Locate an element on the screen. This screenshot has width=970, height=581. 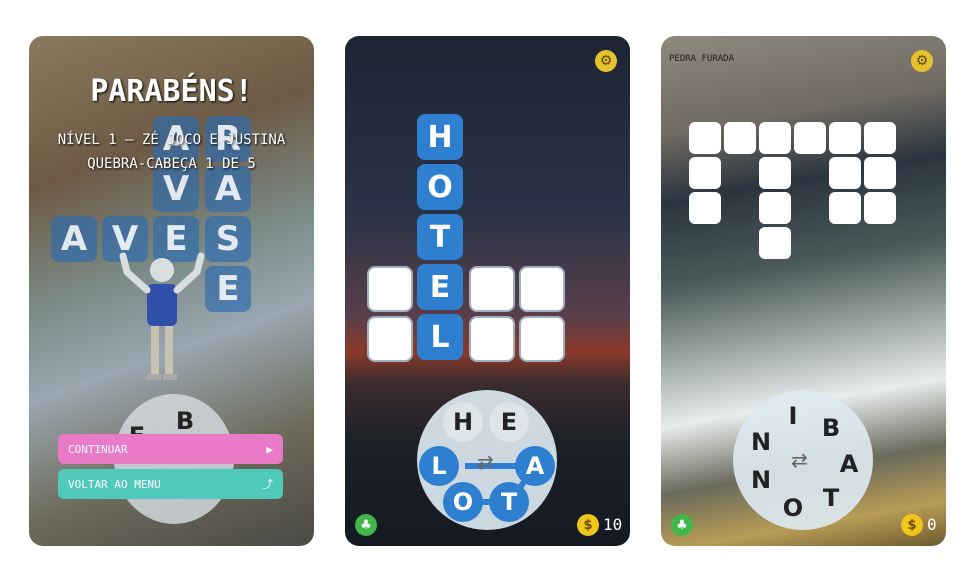
word-tile: L is located at coordinates (440, 337).